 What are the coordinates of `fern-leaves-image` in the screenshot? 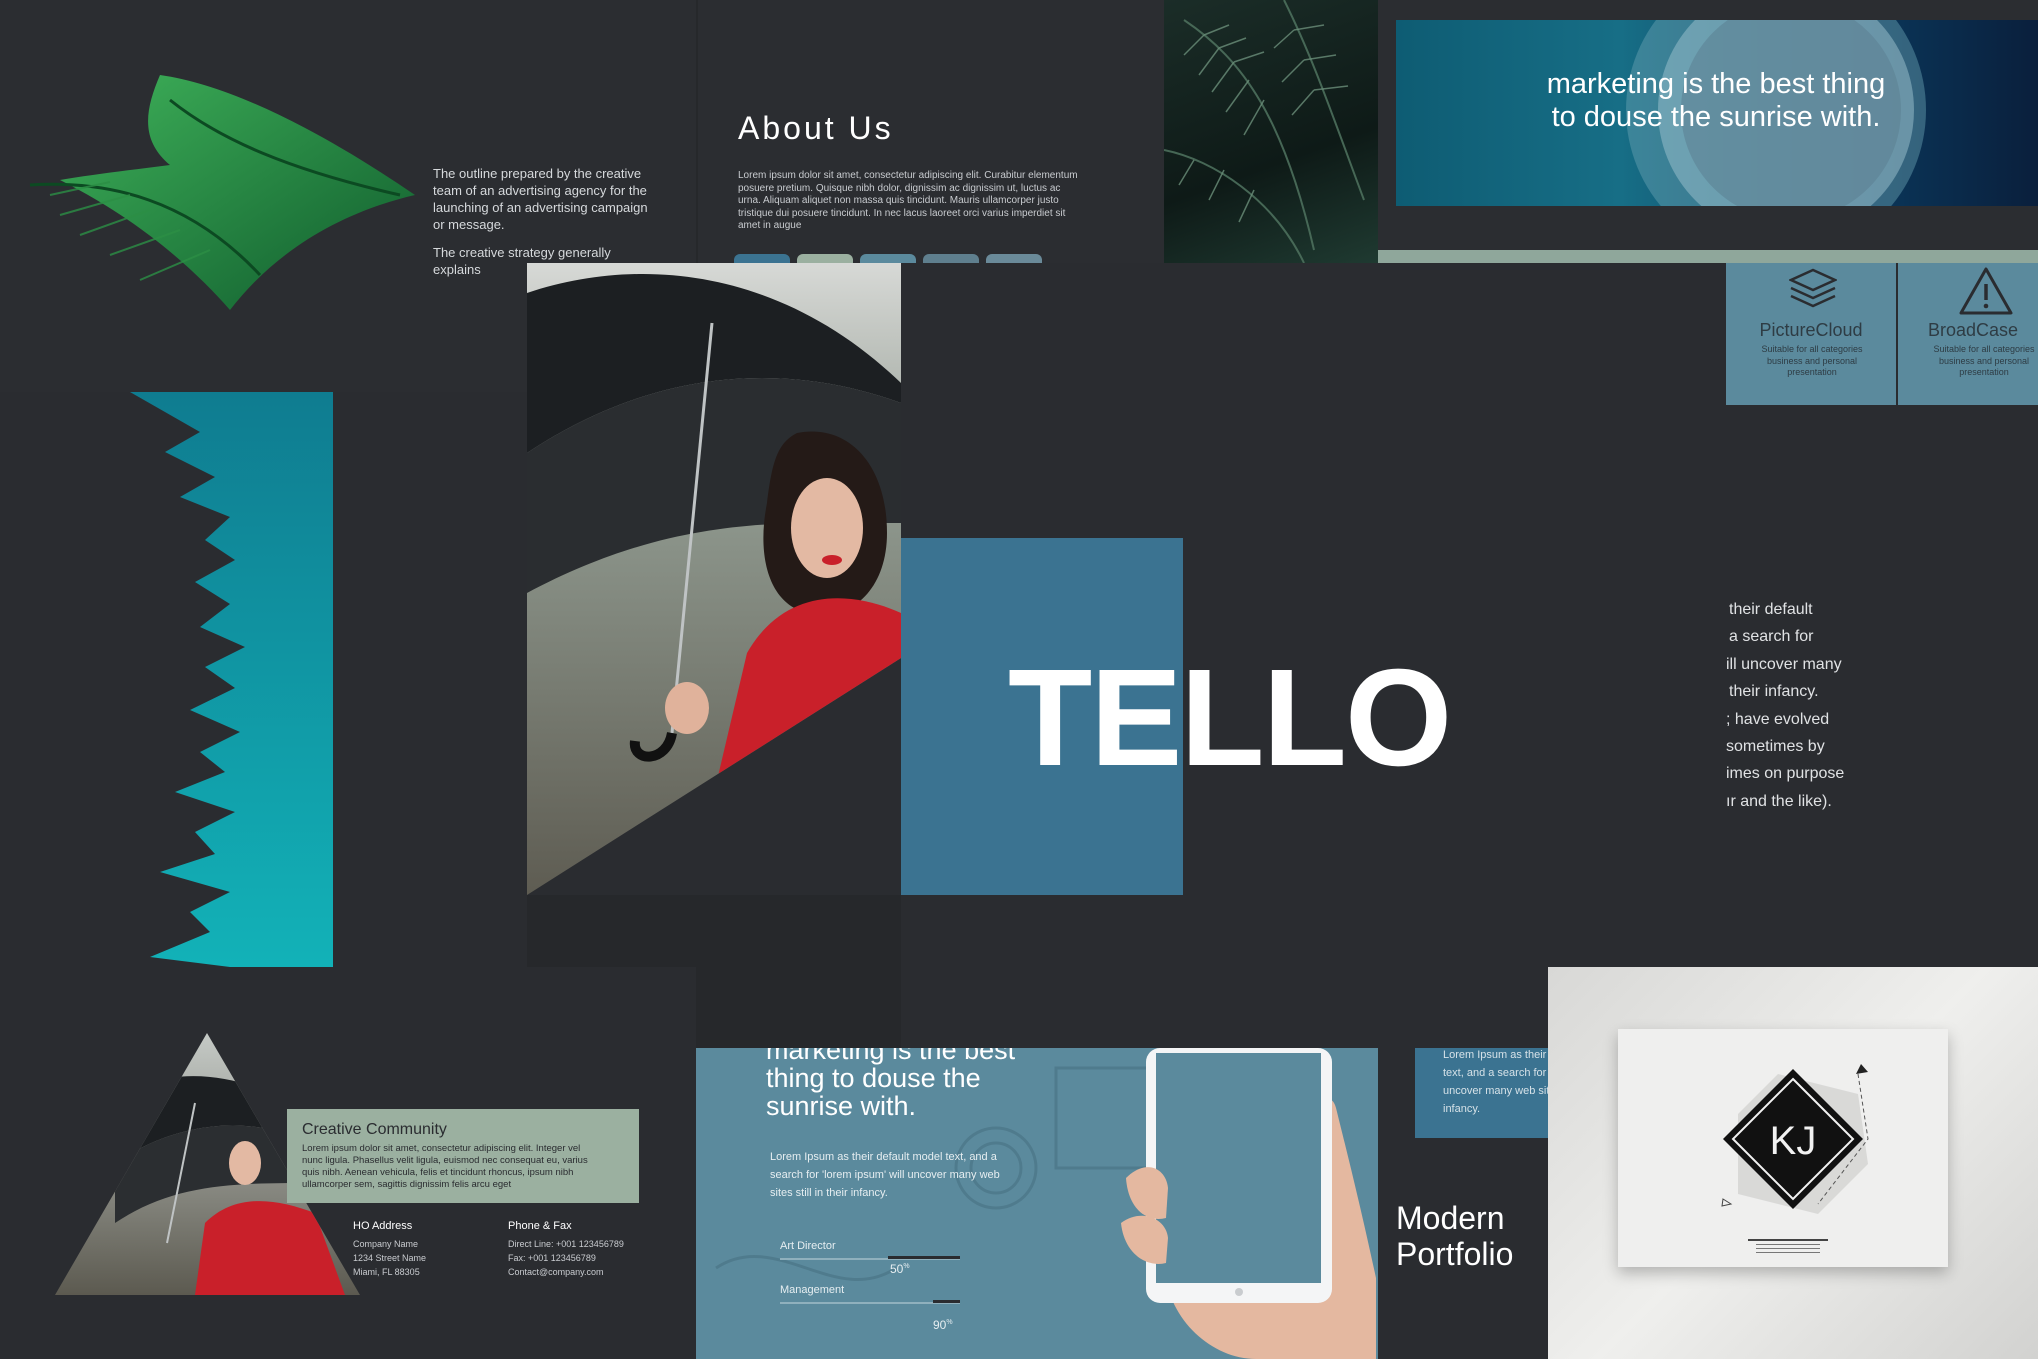 It's located at (1264, 131).